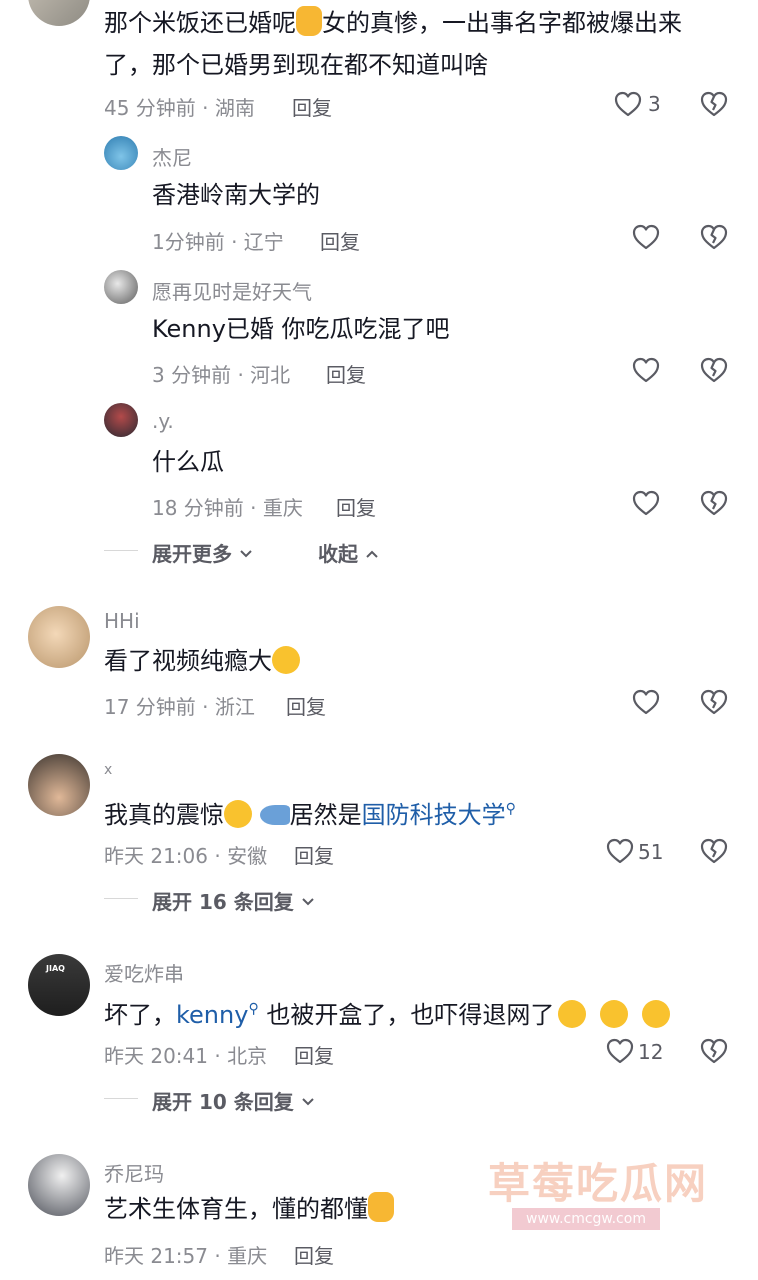  Describe the element at coordinates (586, 1219) in the screenshot. I see `watermark-url: www.cmcgw.com` at that location.